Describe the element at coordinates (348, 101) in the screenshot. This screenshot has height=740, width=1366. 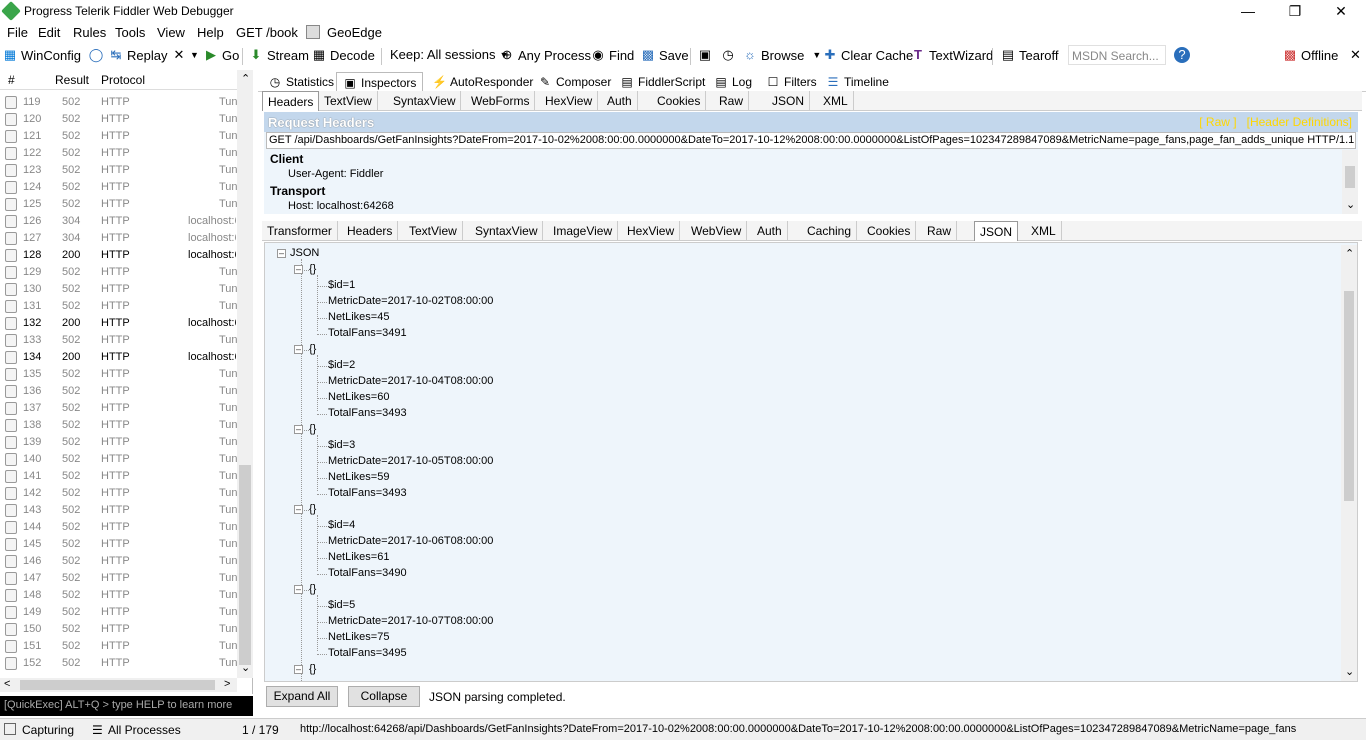
I see `req-tab-textview: TextView` at that location.